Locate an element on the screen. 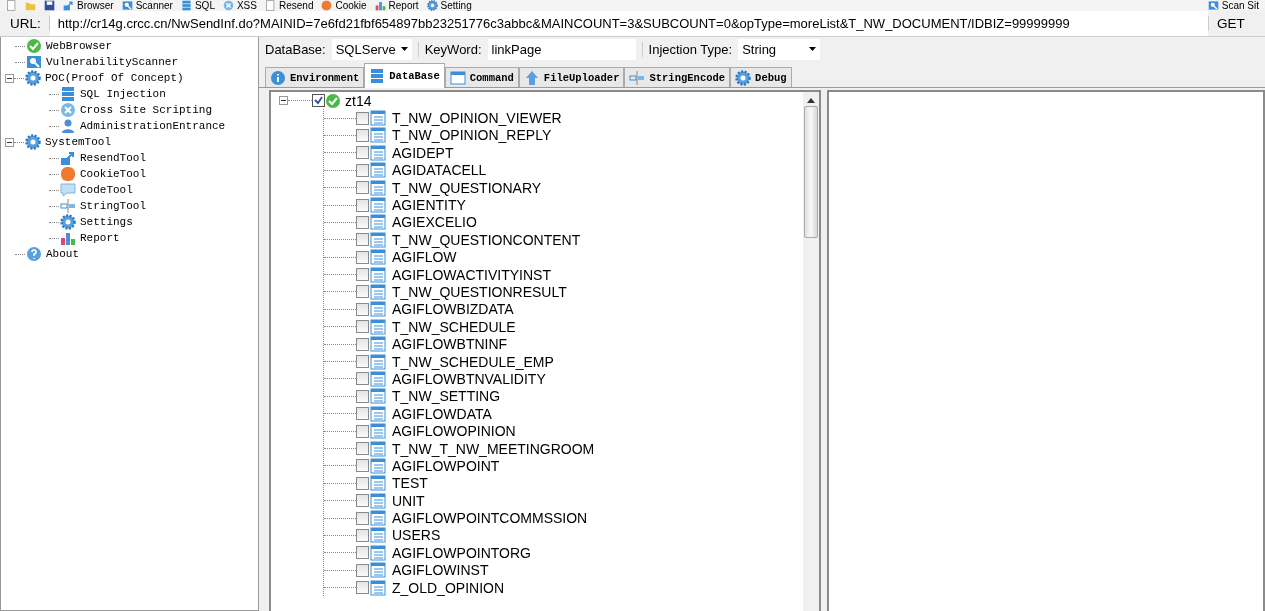  table-node: T_NW_SCHEDULE is located at coordinates (454, 326).